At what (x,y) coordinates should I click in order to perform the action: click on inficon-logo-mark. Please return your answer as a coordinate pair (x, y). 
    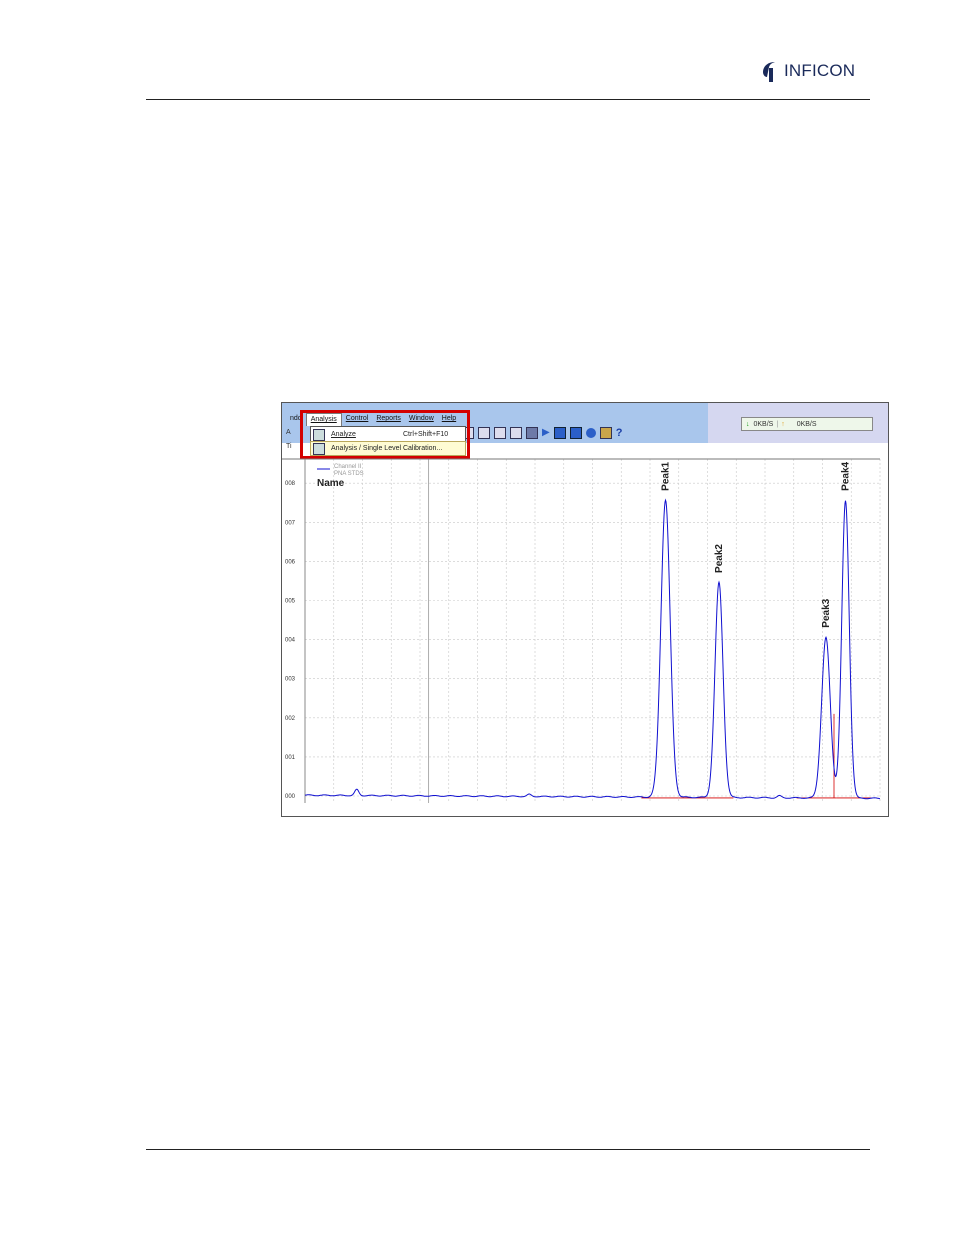
    Looking at the image, I should click on (769, 72).